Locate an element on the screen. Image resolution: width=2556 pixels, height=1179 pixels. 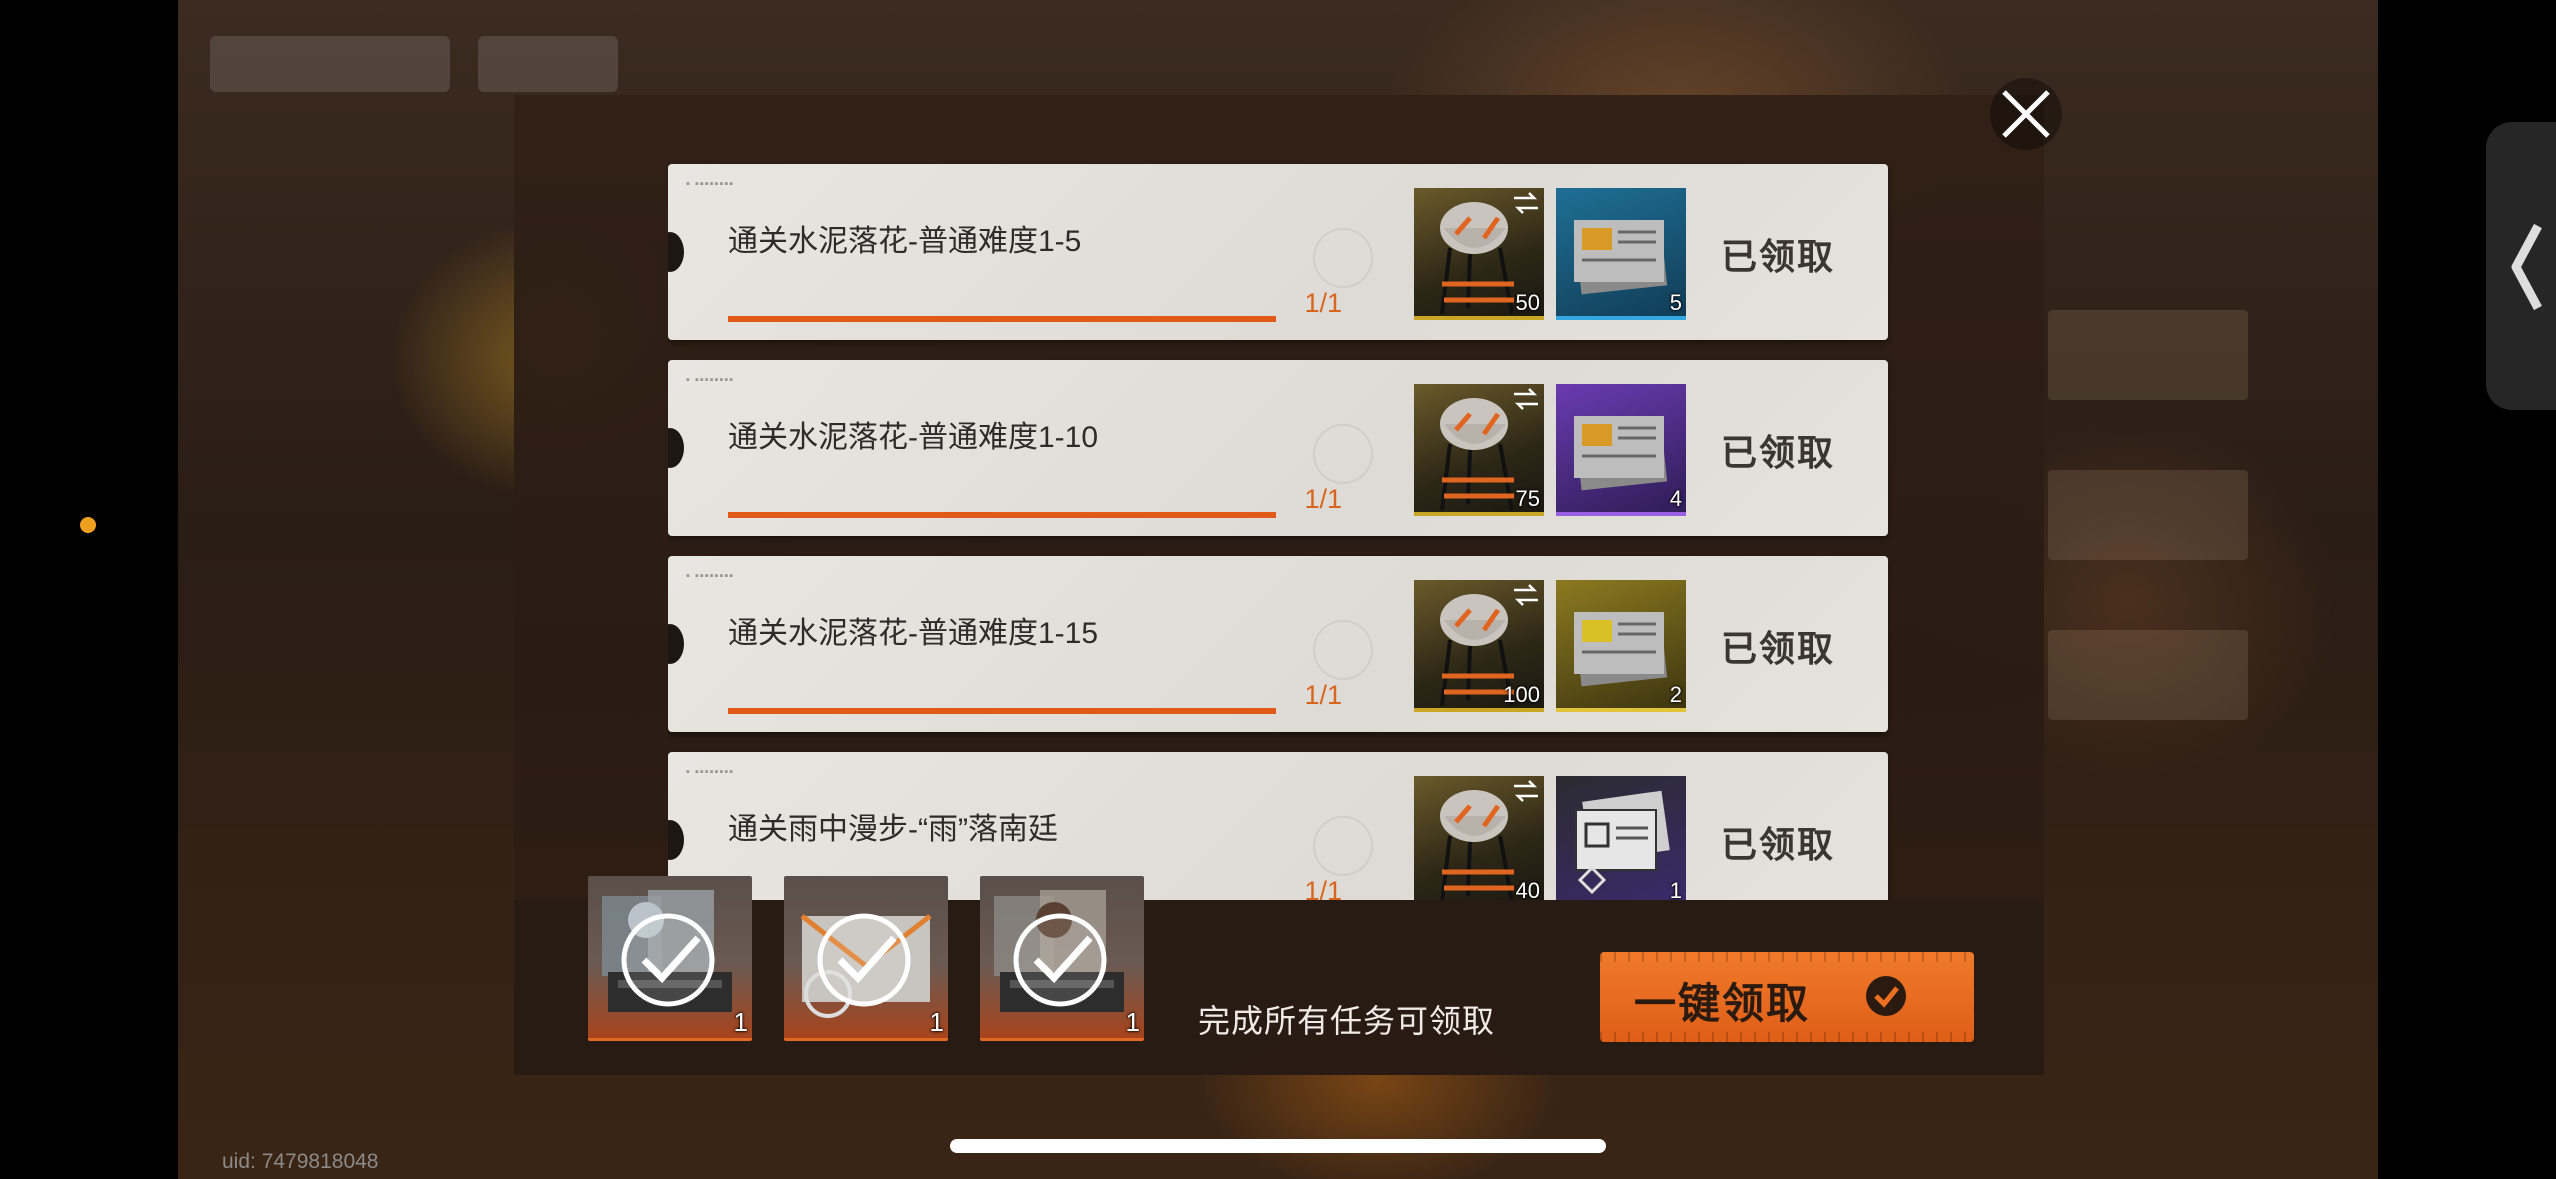
check-circle-icon is located at coordinates (1886, 996).